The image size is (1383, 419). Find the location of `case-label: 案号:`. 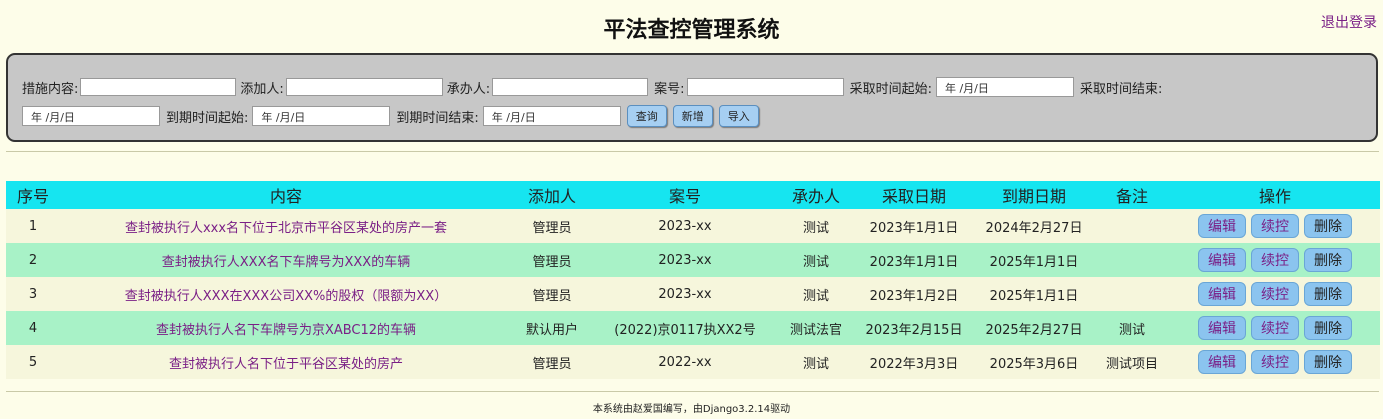

case-label: 案号: is located at coordinates (669, 89).